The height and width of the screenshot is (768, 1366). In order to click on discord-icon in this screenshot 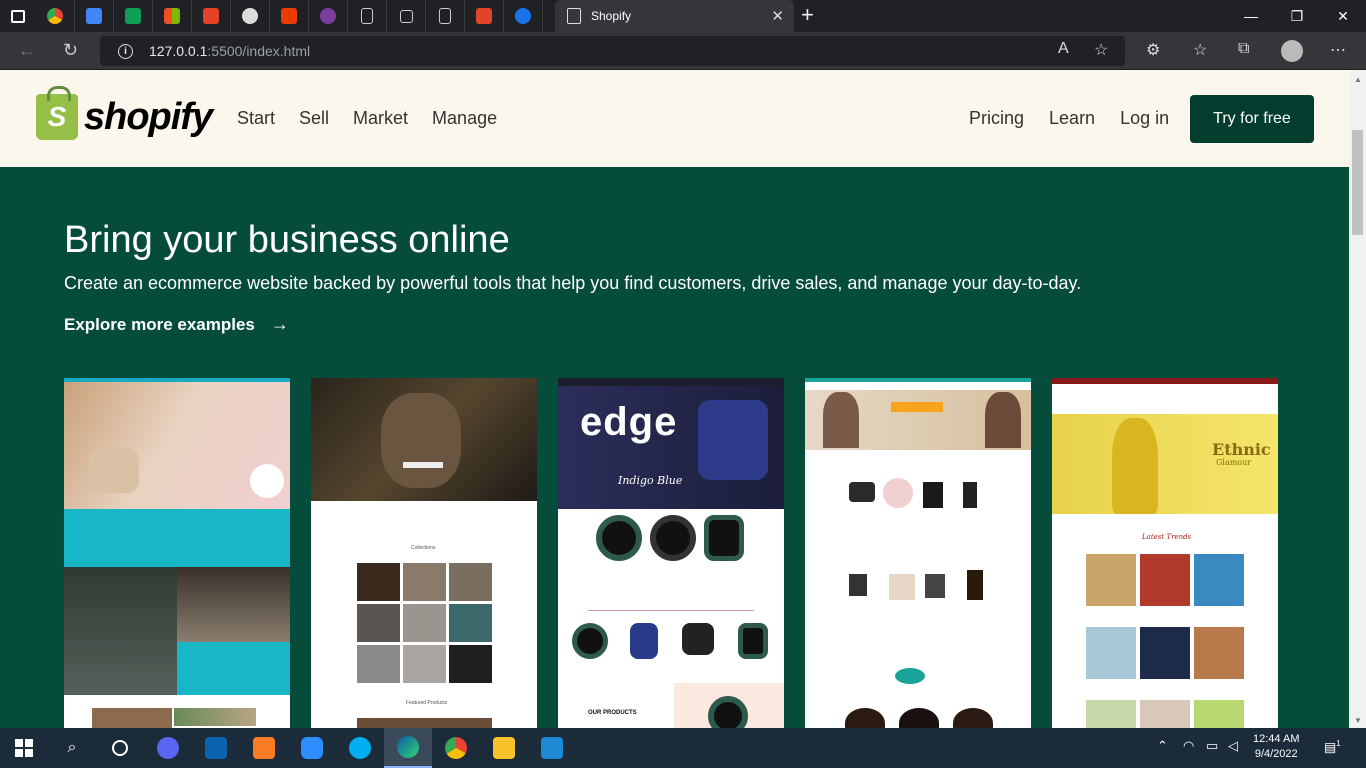, I will do `click(168, 748)`.